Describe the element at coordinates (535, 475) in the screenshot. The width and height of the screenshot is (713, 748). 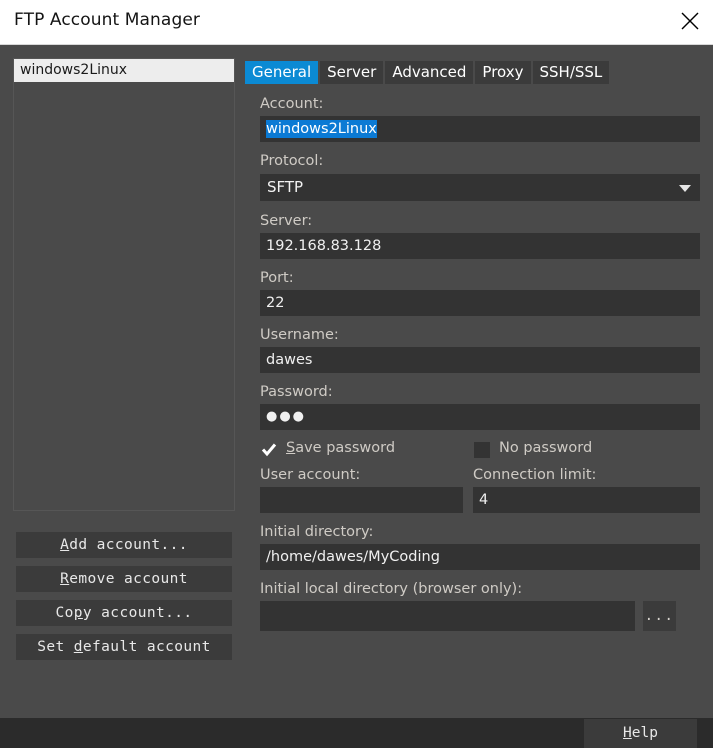
I see `connection-limit-label: Connection limit:` at that location.